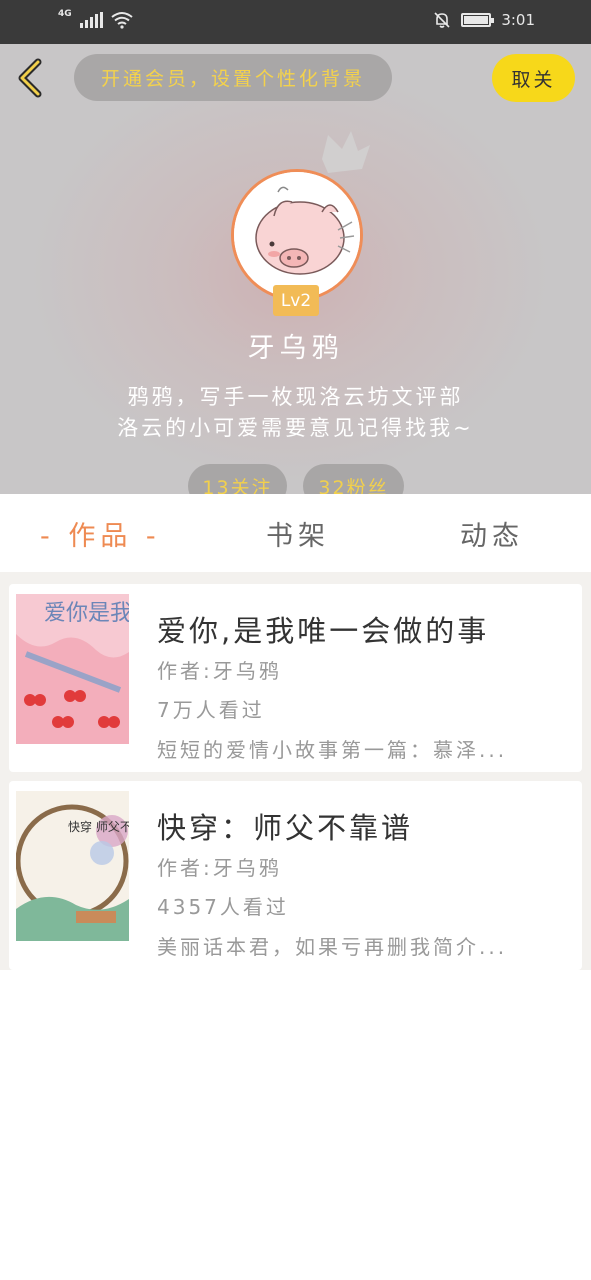 The image size is (591, 1280). What do you see at coordinates (296, 300) in the screenshot?
I see `level-badge: Lv2` at bounding box center [296, 300].